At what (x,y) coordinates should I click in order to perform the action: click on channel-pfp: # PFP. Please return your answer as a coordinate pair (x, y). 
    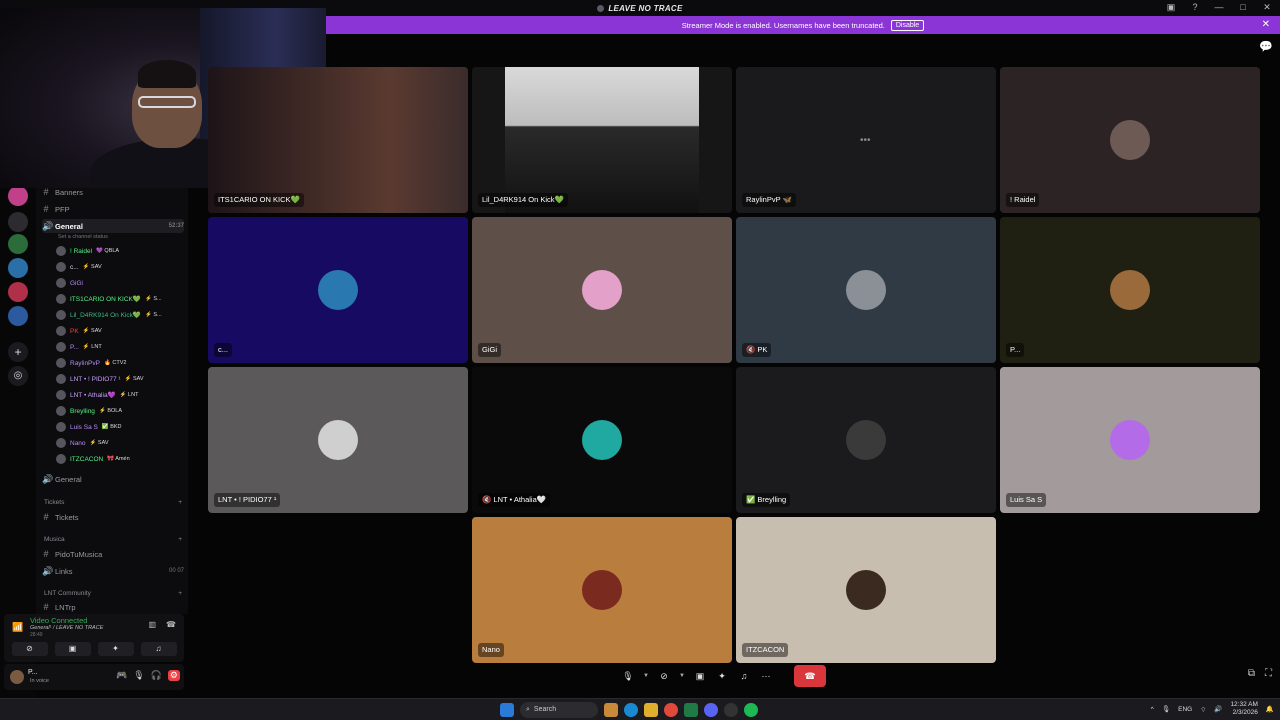
    Looking at the image, I should click on (113, 209).